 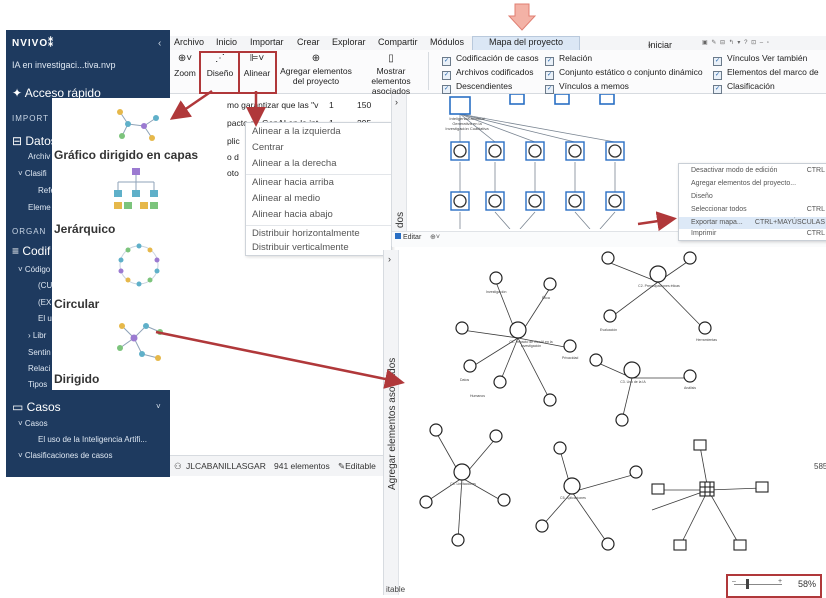 What do you see at coordinates (294, 163) in the screenshot?
I see `menu-item-align-right: Alinear a la derecha` at bounding box center [294, 163].